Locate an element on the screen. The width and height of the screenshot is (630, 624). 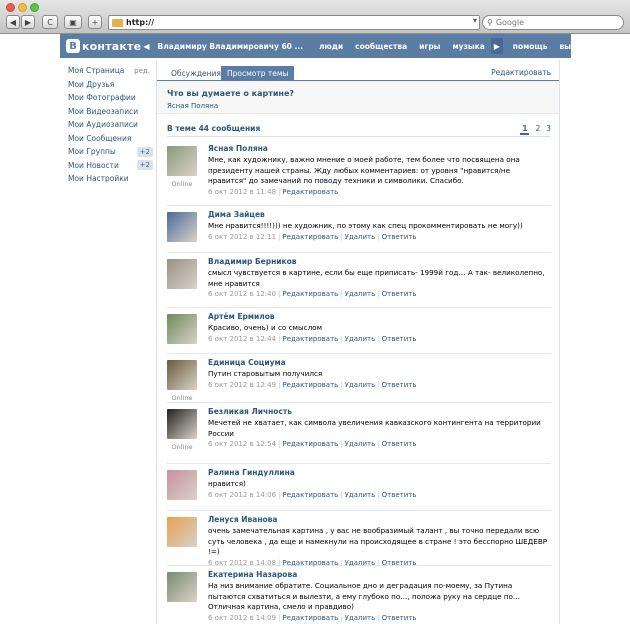
chevron-down-icon: ▾ is located at coordinates (475, 20).